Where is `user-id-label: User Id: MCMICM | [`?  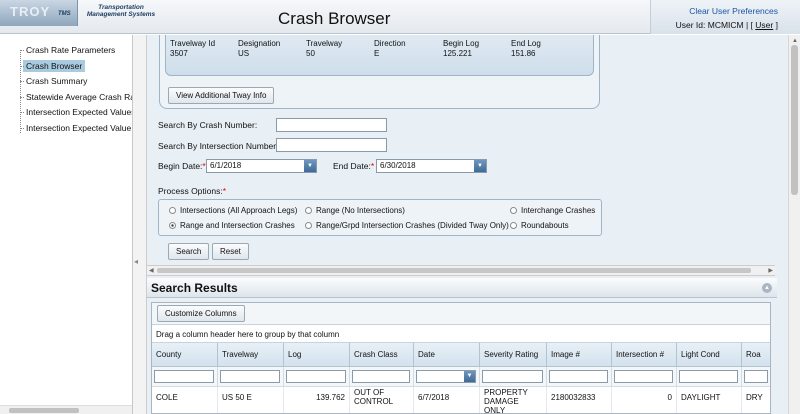 user-id-label: User Id: MCMICM | [ is located at coordinates (714, 25).